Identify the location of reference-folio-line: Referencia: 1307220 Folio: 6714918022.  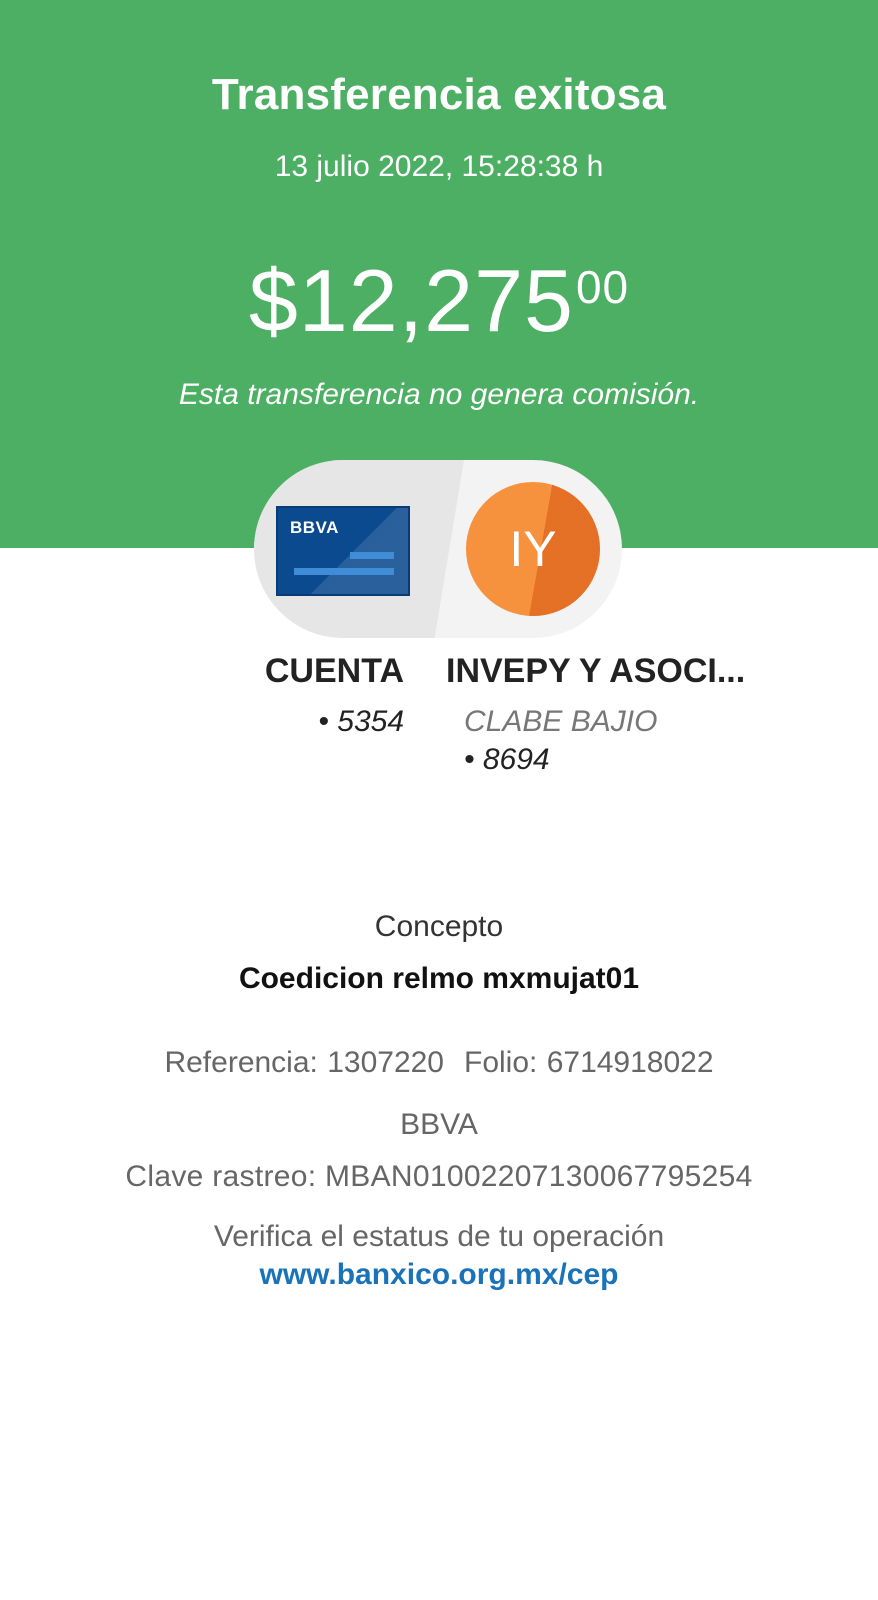
(439, 1063).